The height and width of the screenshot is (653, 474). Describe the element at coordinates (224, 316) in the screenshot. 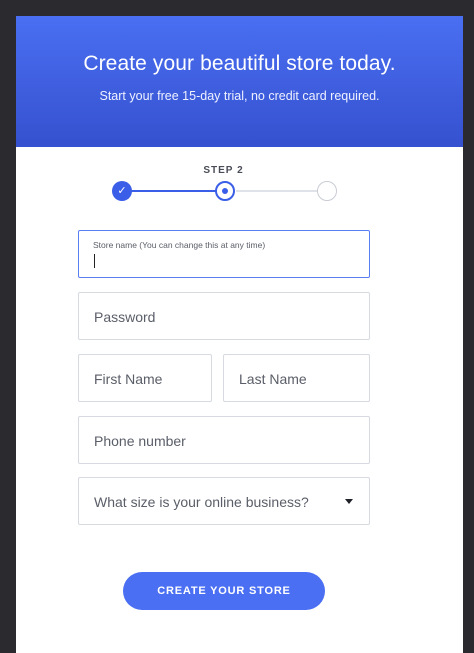

I see `password-input: Password` at that location.